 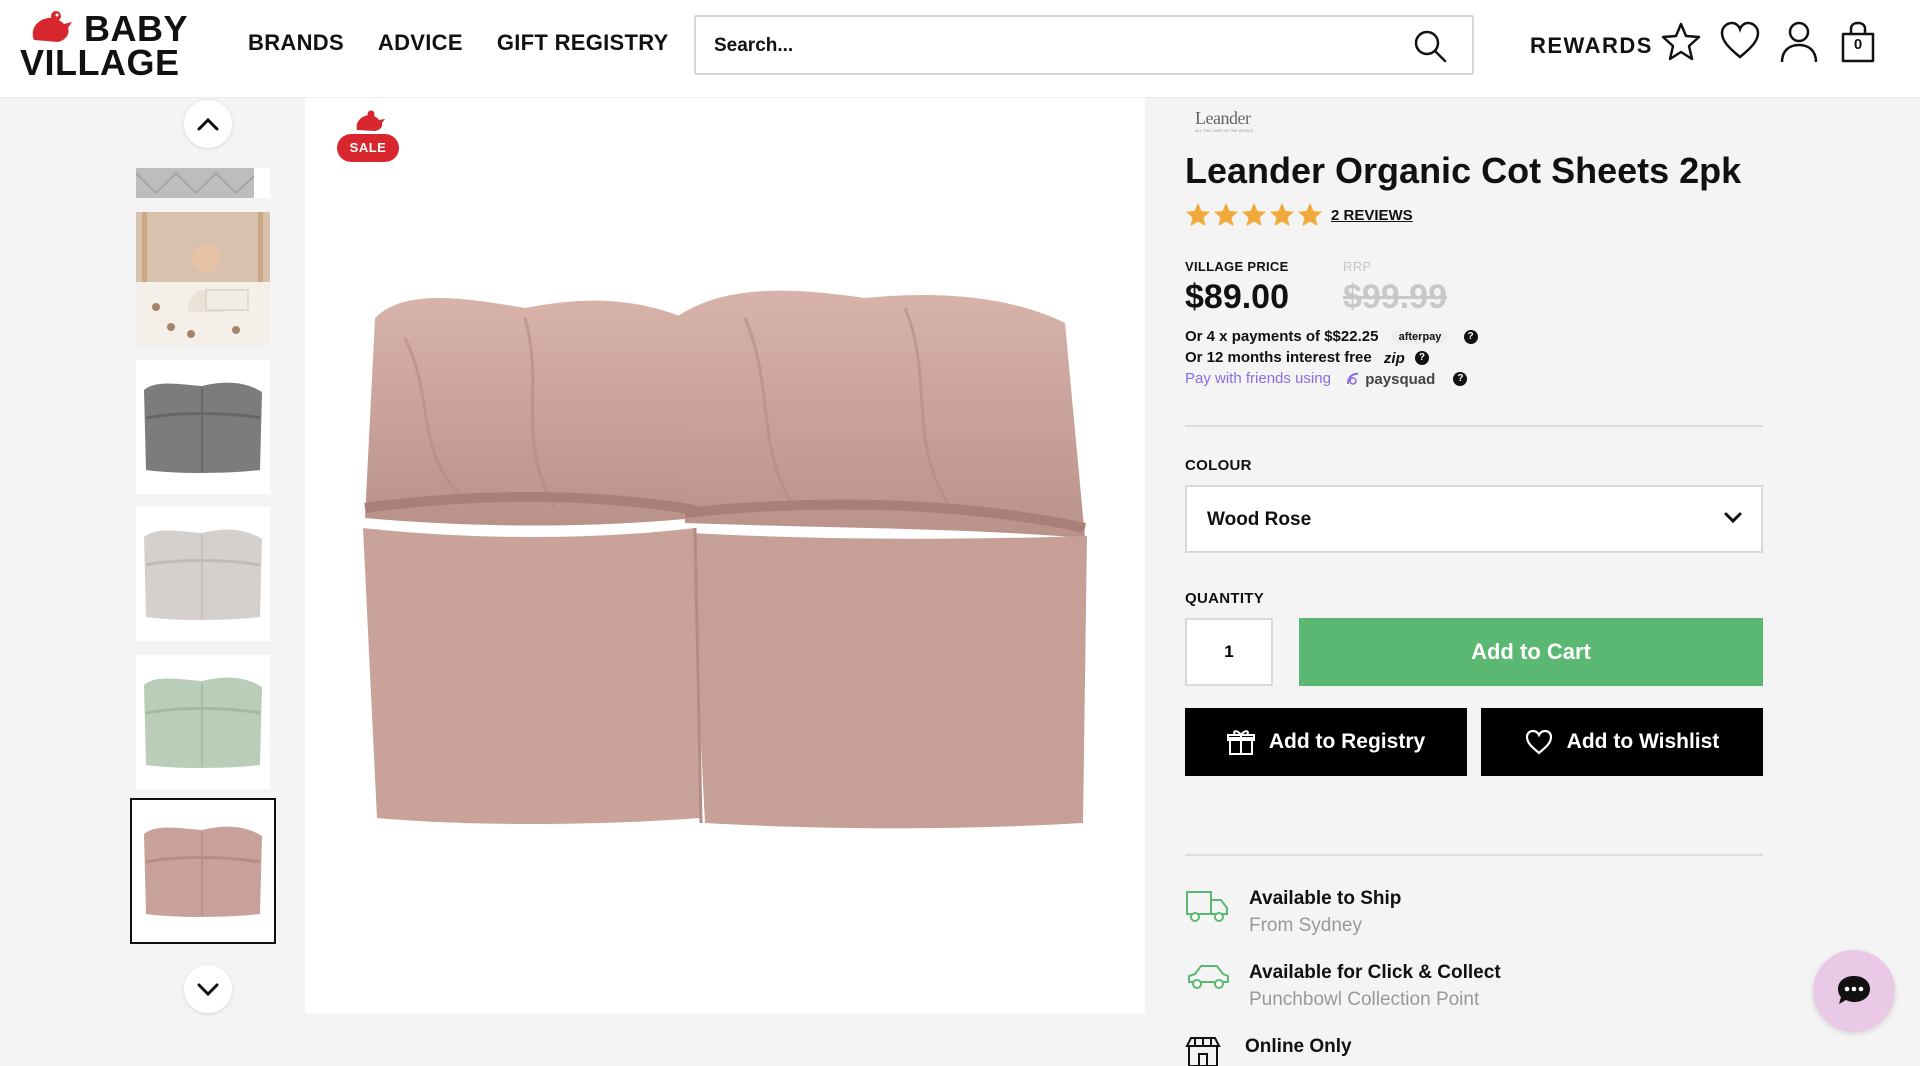 I want to click on add-to-cart-label: Add to Cart, so click(x=1531, y=651).